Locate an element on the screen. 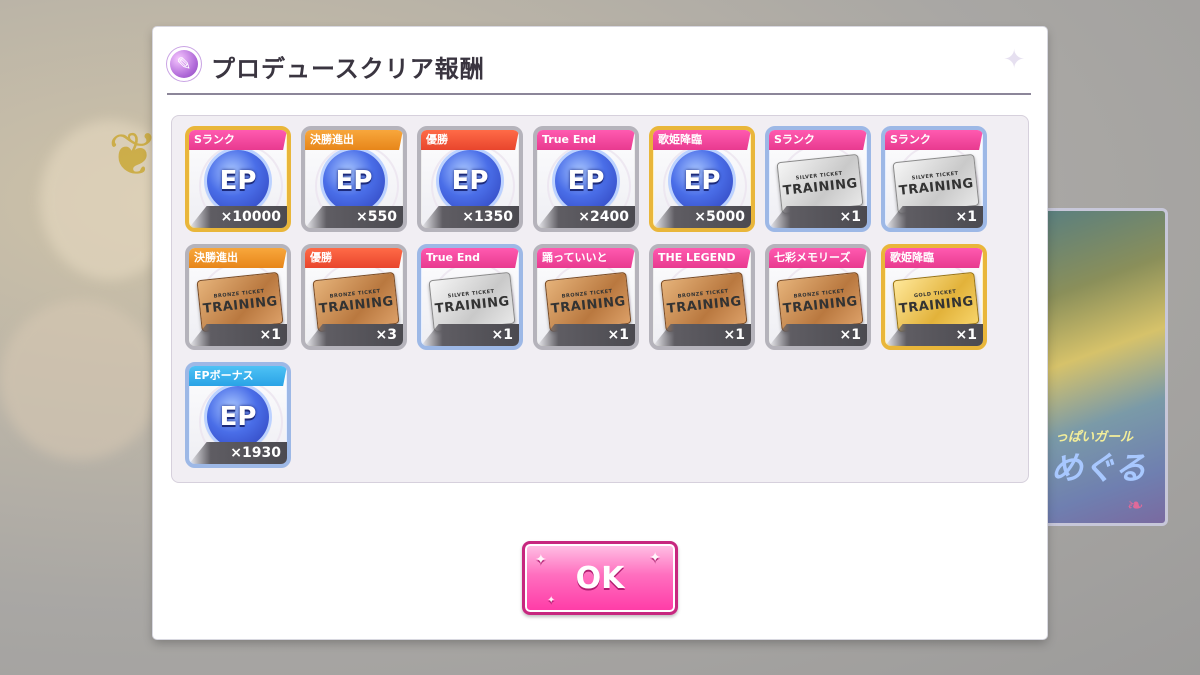 Image resolution: width=1200 pixels, height=675 pixels. reward-item: BRONZE TICKET TRAINING 優勝 ×3 is located at coordinates (354, 297).